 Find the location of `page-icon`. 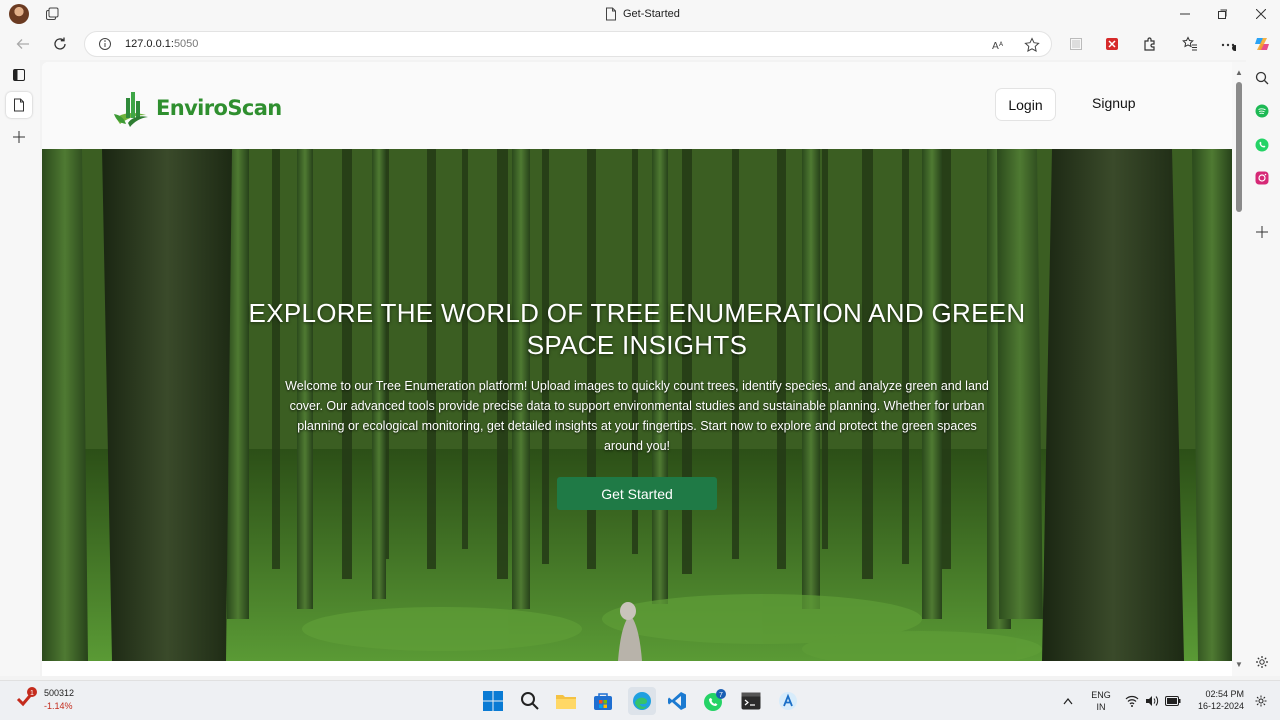

page-icon is located at coordinates (611, 14).